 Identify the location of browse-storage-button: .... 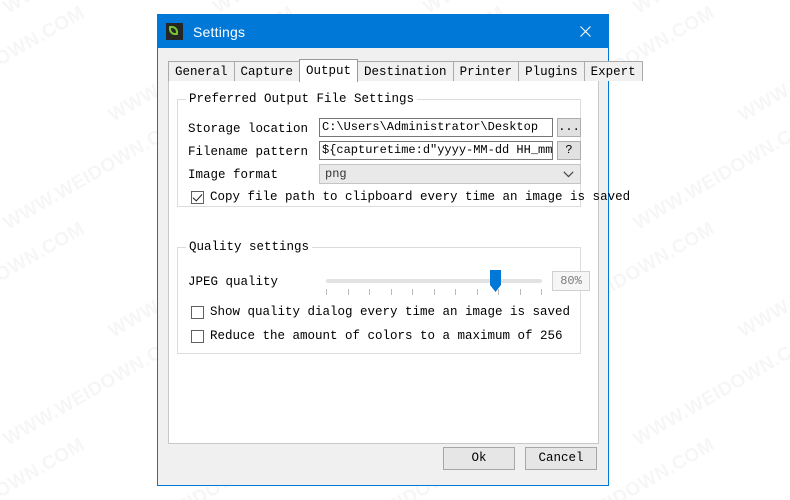
(569, 127).